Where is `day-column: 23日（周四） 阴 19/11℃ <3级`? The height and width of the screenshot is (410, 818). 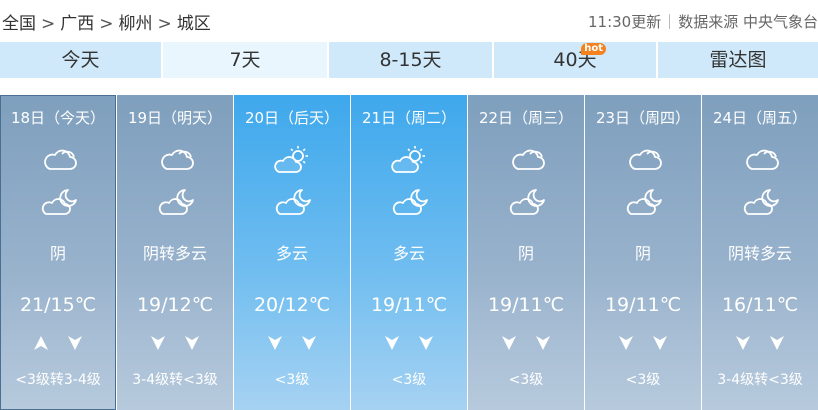
day-column: 23日（周四） 阴 19/11℃ <3级 is located at coordinates (643, 252).